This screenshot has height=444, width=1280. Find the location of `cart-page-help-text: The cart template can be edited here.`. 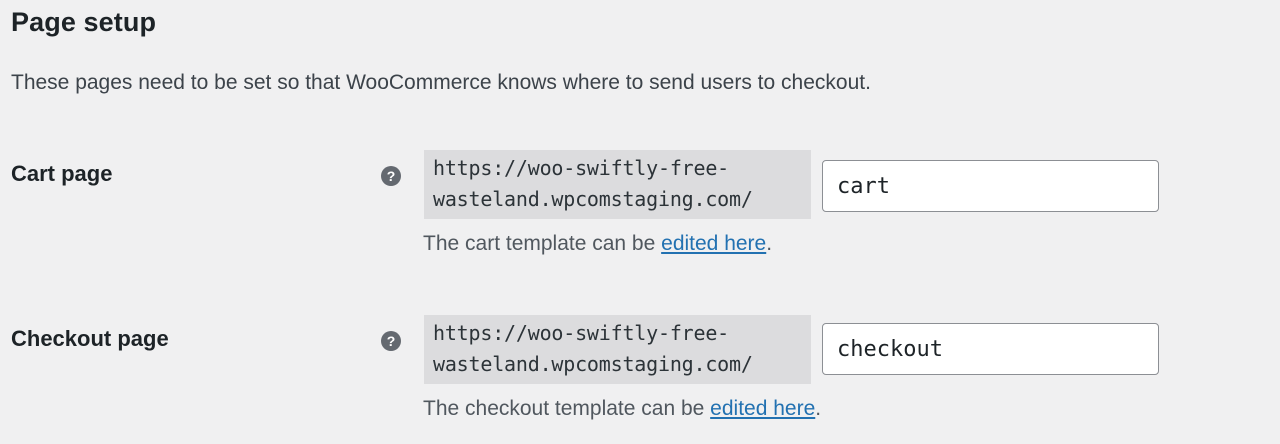

cart-page-help-text: The cart template can be edited here. is located at coordinates (597, 244).